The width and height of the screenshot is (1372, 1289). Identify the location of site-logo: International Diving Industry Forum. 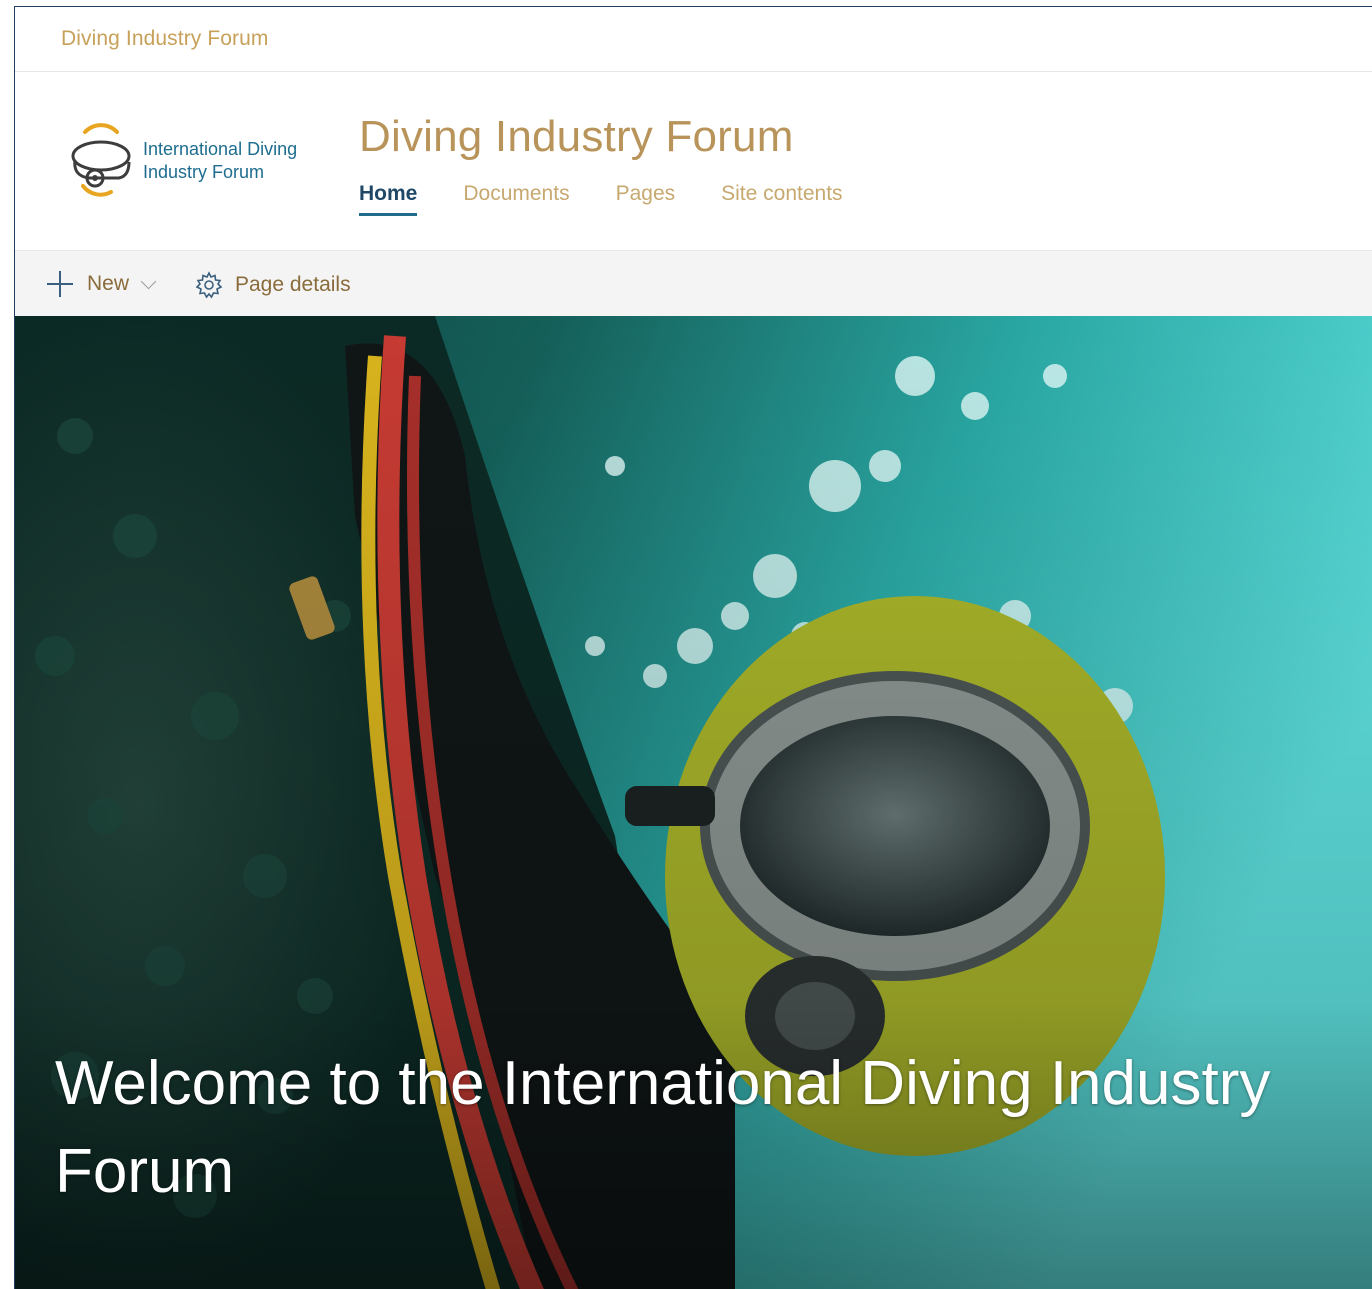
(197, 161).